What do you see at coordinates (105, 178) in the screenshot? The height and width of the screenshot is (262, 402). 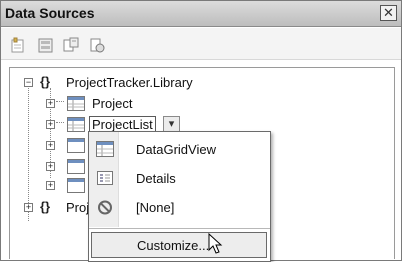 I see `details-icon` at bounding box center [105, 178].